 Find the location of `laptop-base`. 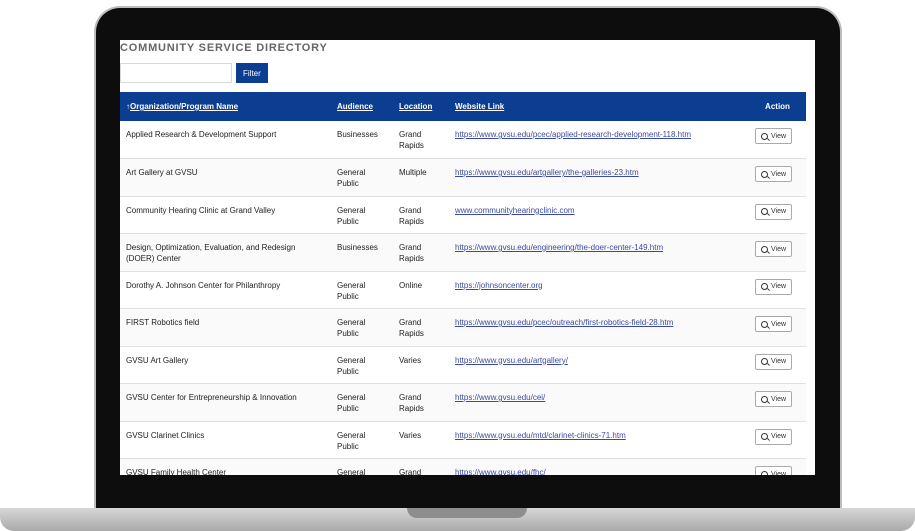

laptop-base is located at coordinates (457, 519).